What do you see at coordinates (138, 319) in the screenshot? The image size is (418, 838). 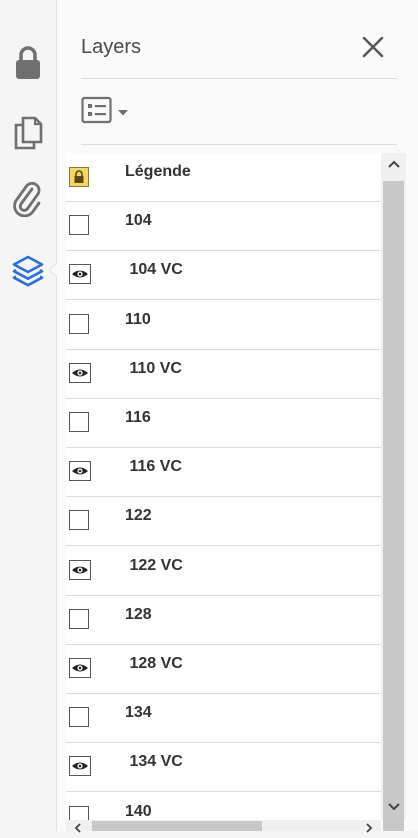 I see `layer-label: 110` at bounding box center [138, 319].